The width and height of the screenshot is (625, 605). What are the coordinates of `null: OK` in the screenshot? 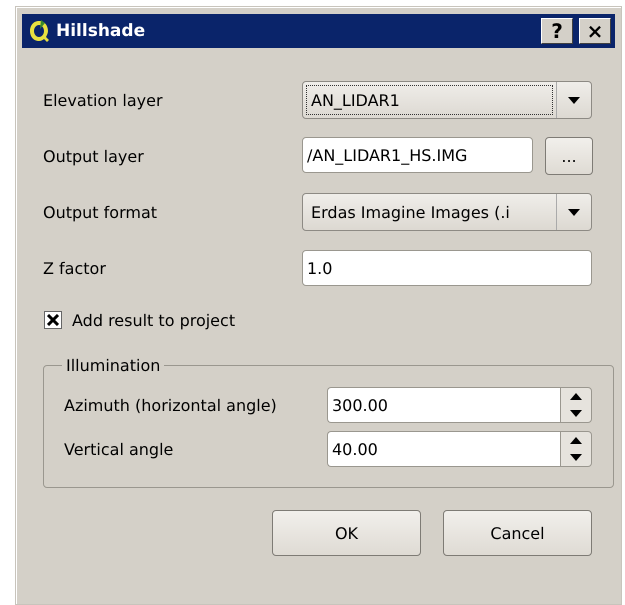 It's located at (346, 533).